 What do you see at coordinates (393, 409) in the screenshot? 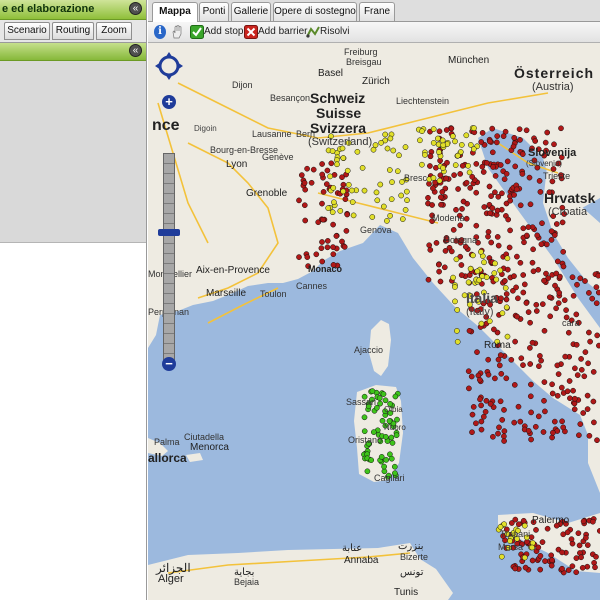
I see `label-olbia: Olbia` at bounding box center [393, 409].